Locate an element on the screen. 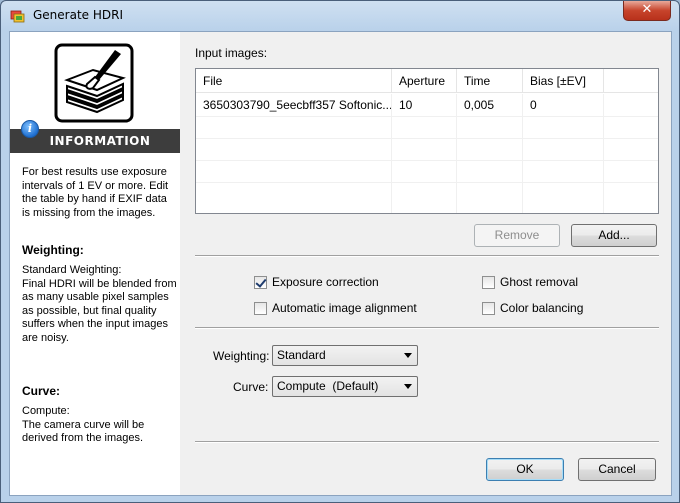 Image resolution: width=680 pixels, height=503 pixels. remove-button: Remove is located at coordinates (517, 235).